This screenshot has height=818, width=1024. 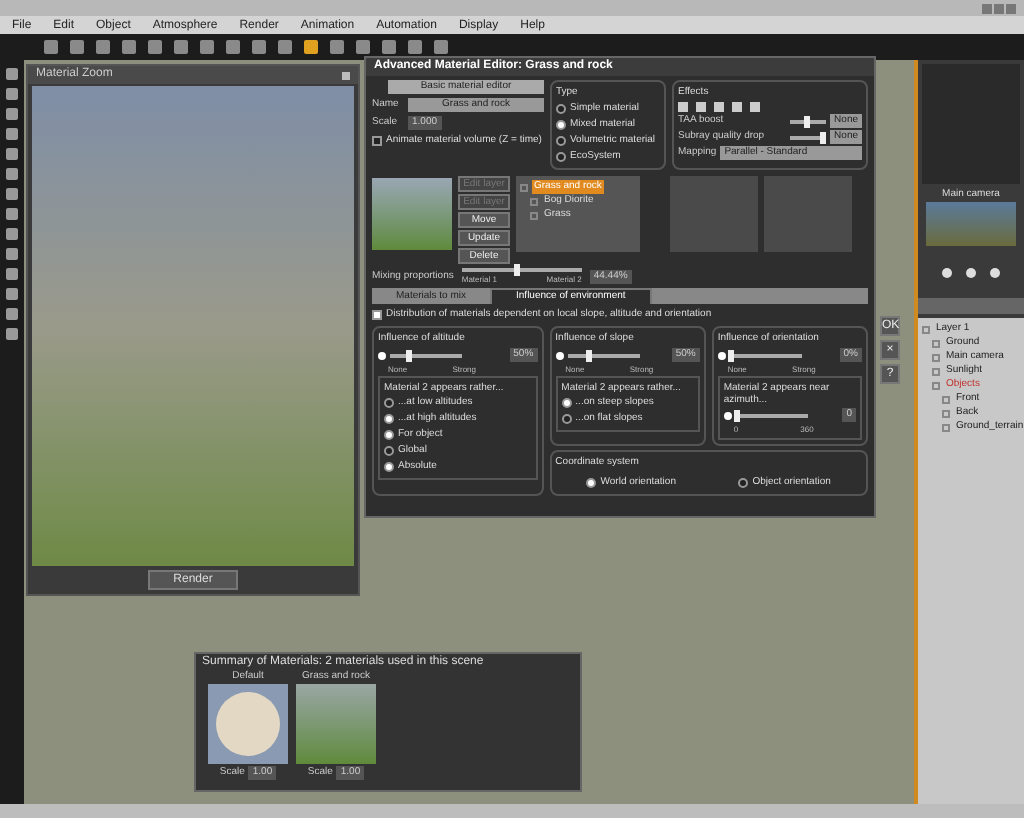 What do you see at coordinates (971, 224) in the screenshot?
I see `camera-preview` at bounding box center [971, 224].